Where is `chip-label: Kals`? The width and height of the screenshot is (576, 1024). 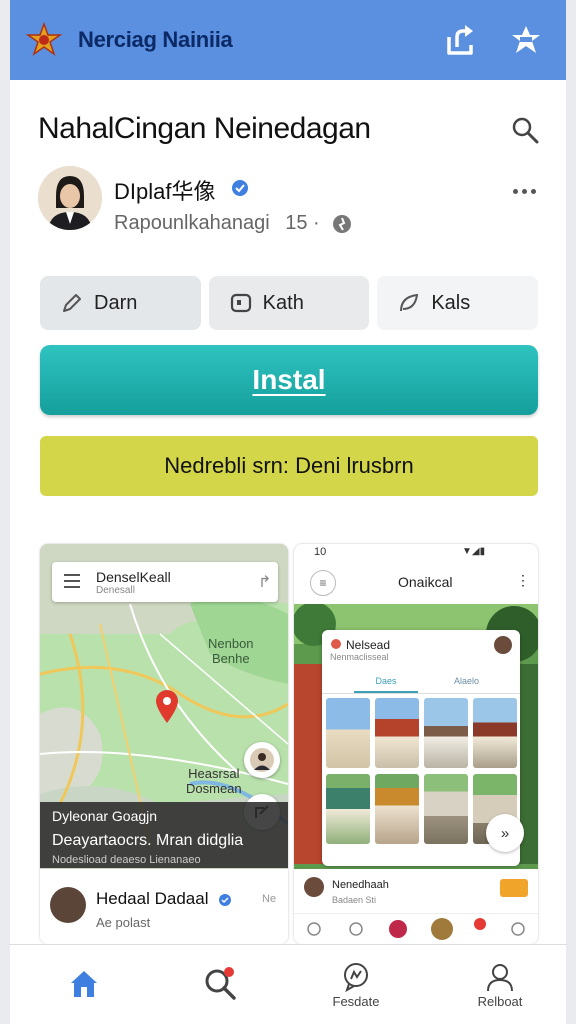 chip-label: Kals is located at coordinates (451, 302).